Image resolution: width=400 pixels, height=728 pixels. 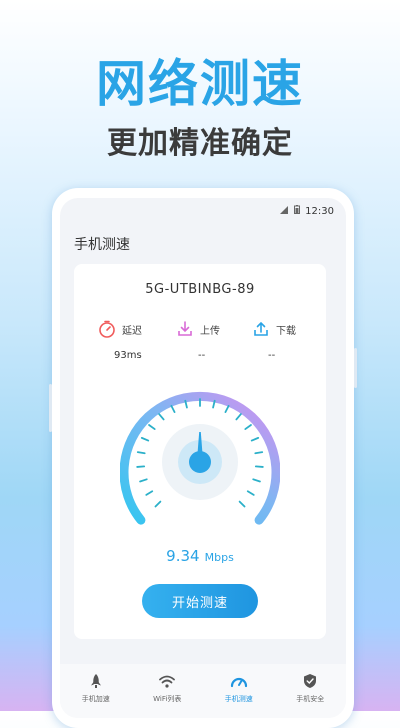 I want to click on bottom-tab-bar: 手机加速 WiFi列表 手机测速 手机安全, so click(x=203, y=691).